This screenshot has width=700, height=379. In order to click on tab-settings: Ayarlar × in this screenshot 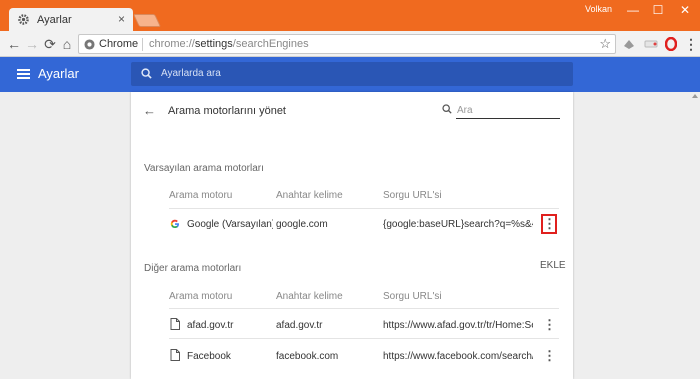, I will do `click(71, 20)`.